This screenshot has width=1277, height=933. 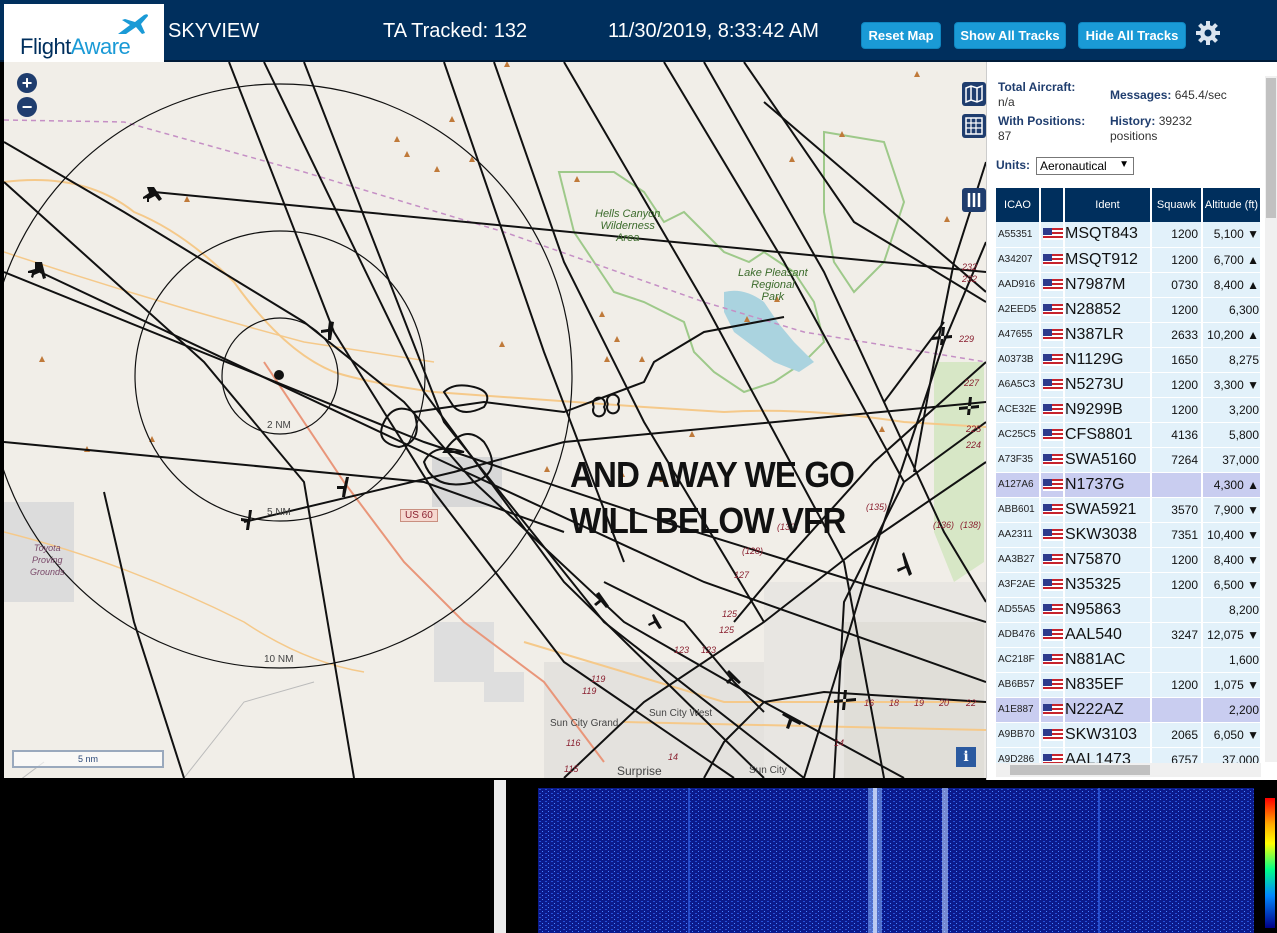 I want to click on table-row: A1E887 N222AZ 2,200, so click(x=1128, y=710).